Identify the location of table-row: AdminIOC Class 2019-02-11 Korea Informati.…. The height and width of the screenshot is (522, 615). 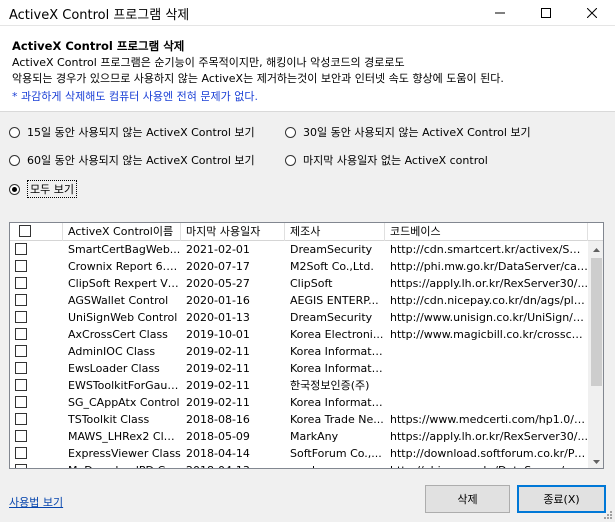
(299, 351).